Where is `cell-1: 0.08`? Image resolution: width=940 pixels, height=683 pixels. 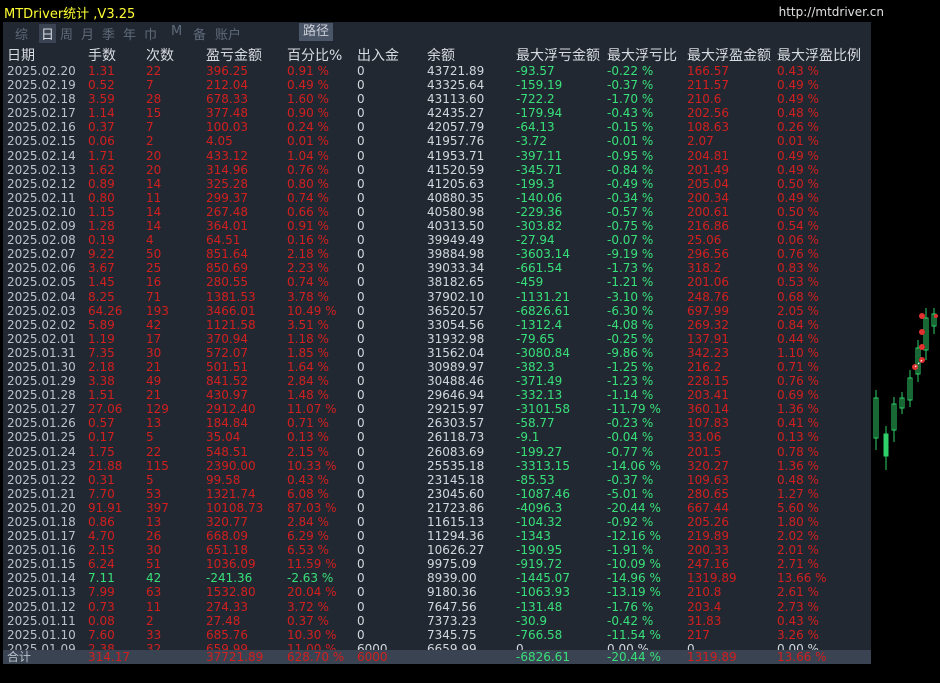 cell-1: 0.08 is located at coordinates (101, 620).